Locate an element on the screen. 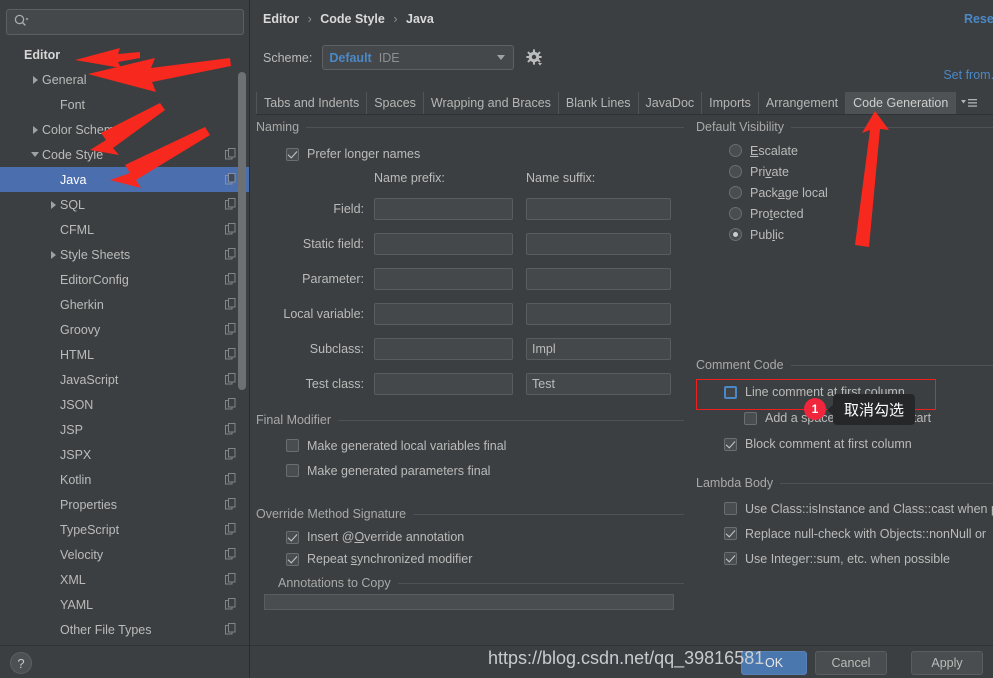  sidebar-item-code-style: Code Style is located at coordinates (124, 154).